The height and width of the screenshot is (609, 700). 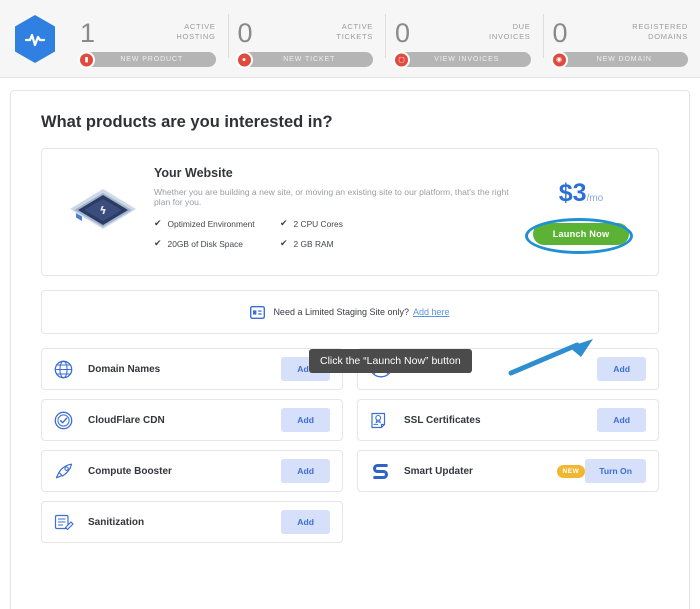 What do you see at coordinates (244, 59) in the screenshot?
I see `chat-bubble-icon: ●` at bounding box center [244, 59].